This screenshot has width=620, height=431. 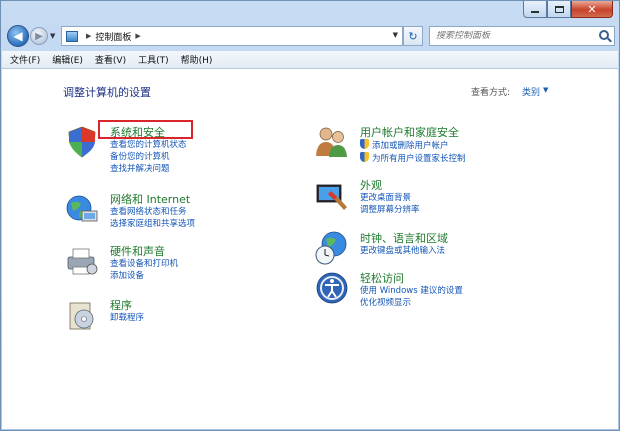 What do you see at coordinates (332, 248) in the screenshot?
I see `clock-globe-icon` at bounding box center [332, 248].